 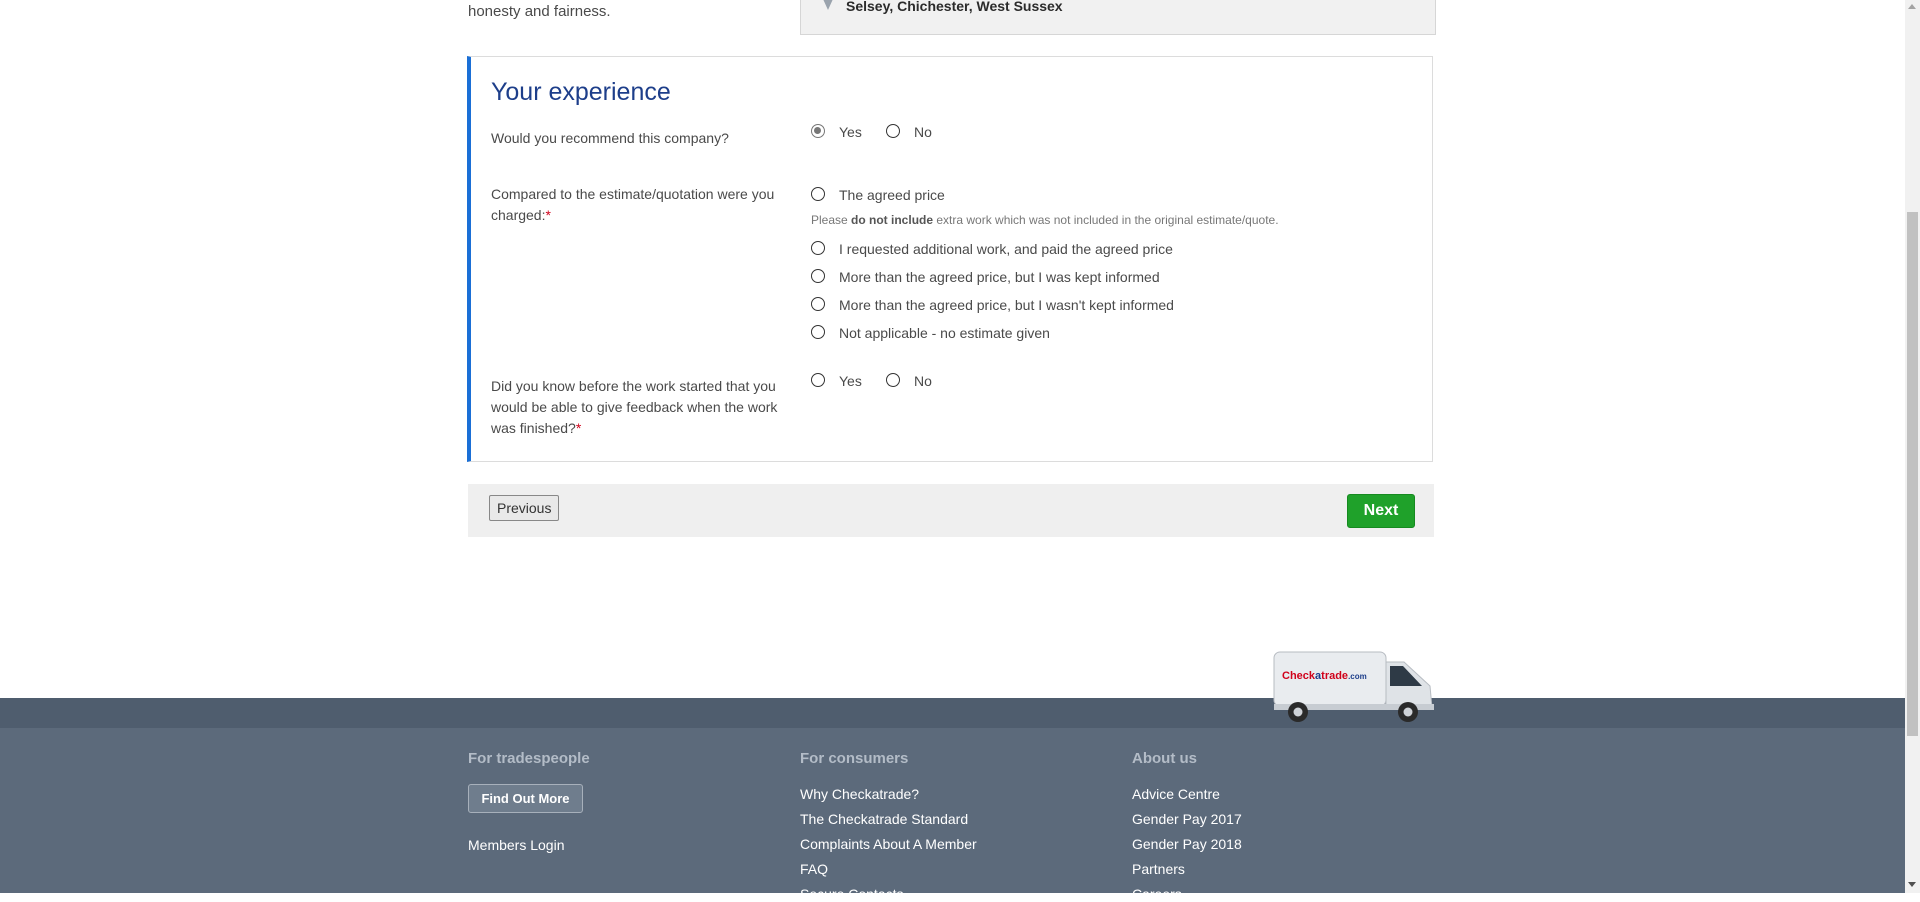 What do you see at coordinates (1381, 511) in the screenshot?
I see `next-button: Next` at bounding box center [1381, 511].